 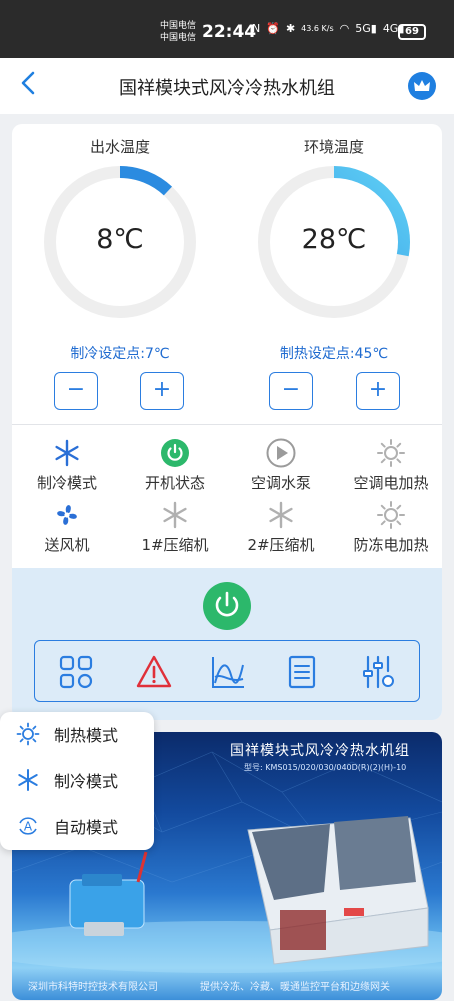 What do you see at coordinates (412, 32) in the screenshot?
I see `battery-indicator: 69` at bounding box center [412, 32].